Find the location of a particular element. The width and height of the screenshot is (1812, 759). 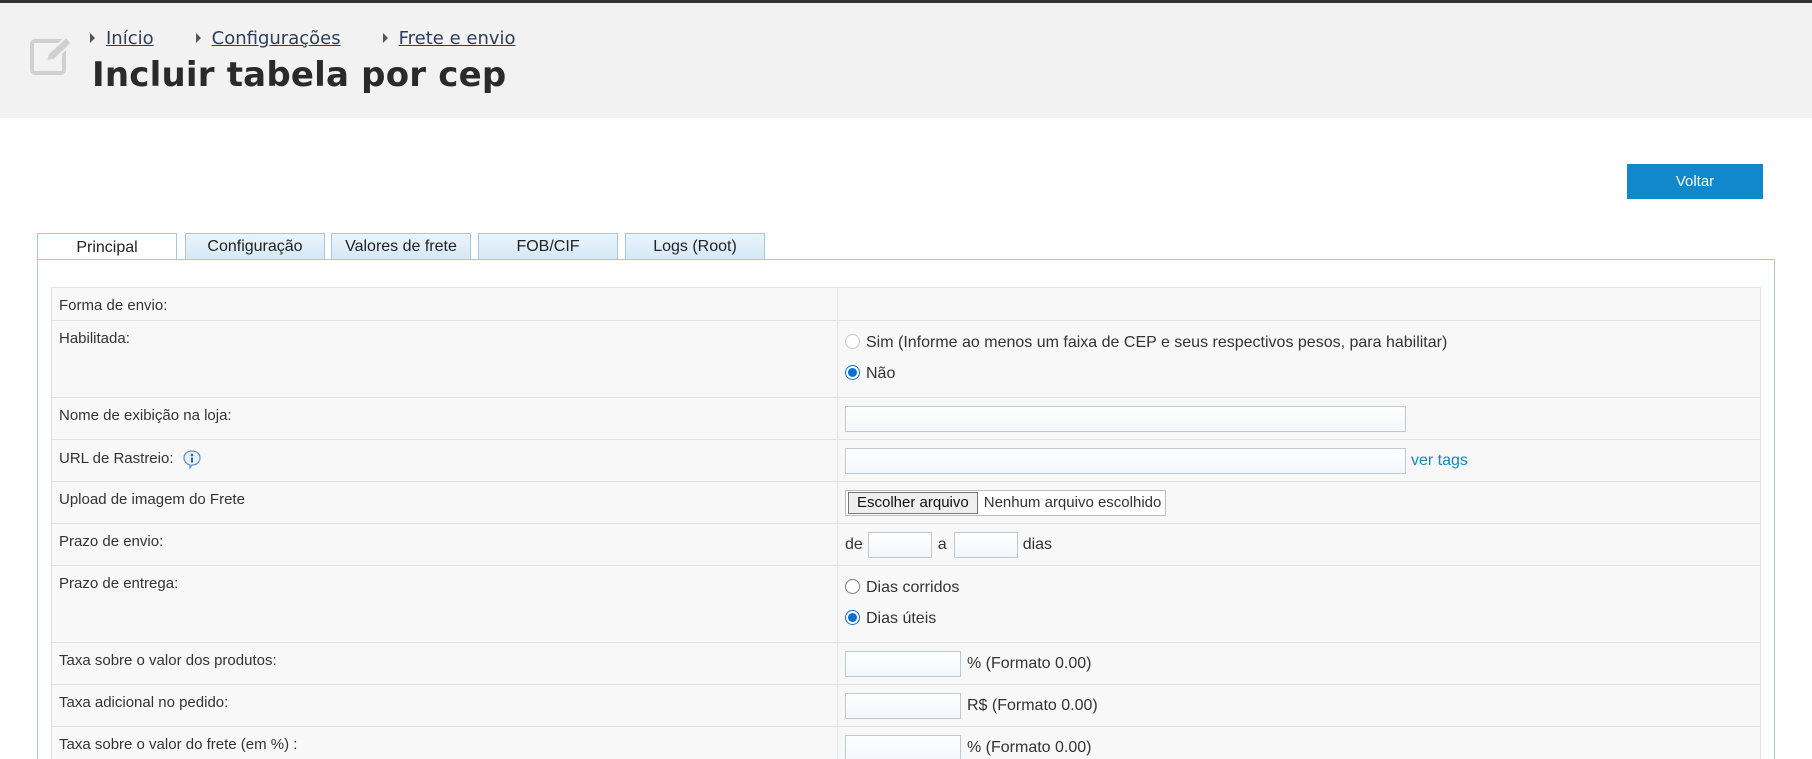

label-forma-envio: Forma de envio: is located at coordinates (444, 304).